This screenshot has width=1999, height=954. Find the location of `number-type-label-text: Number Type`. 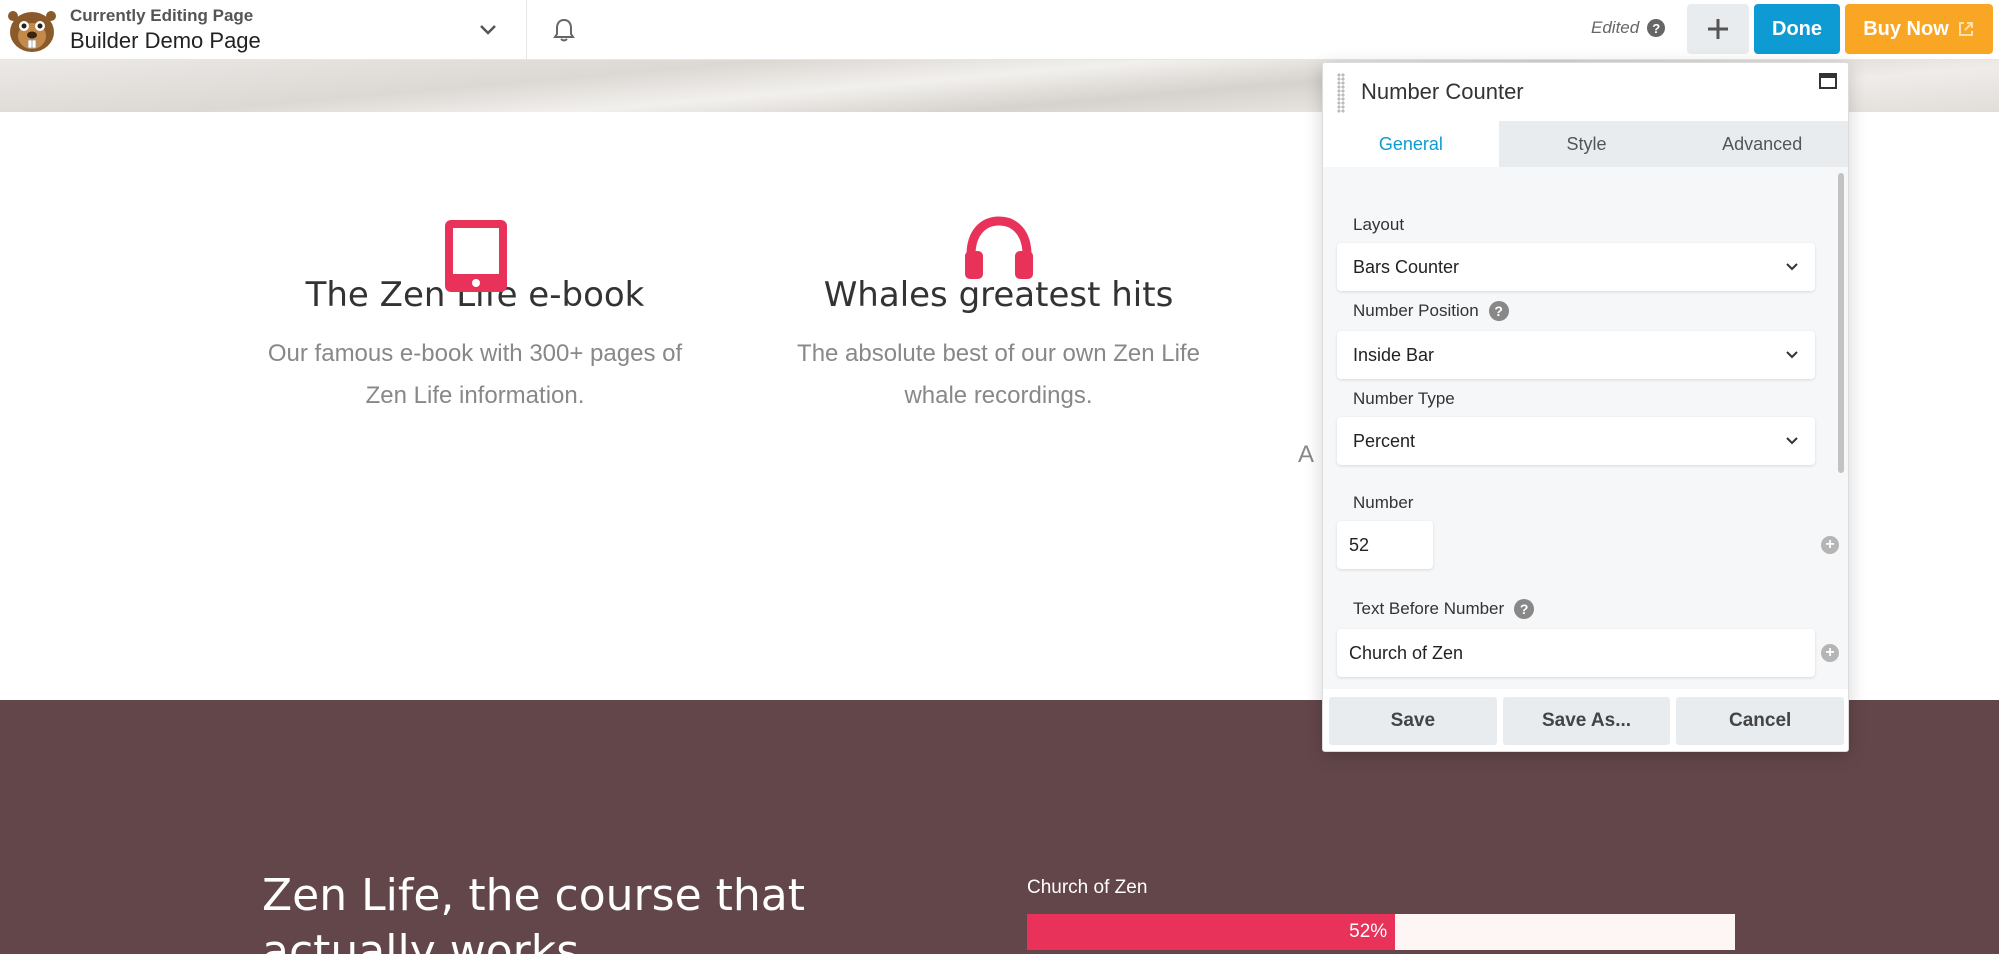

number-type-label-text: Number Type is located at coordinates (1404, 398).